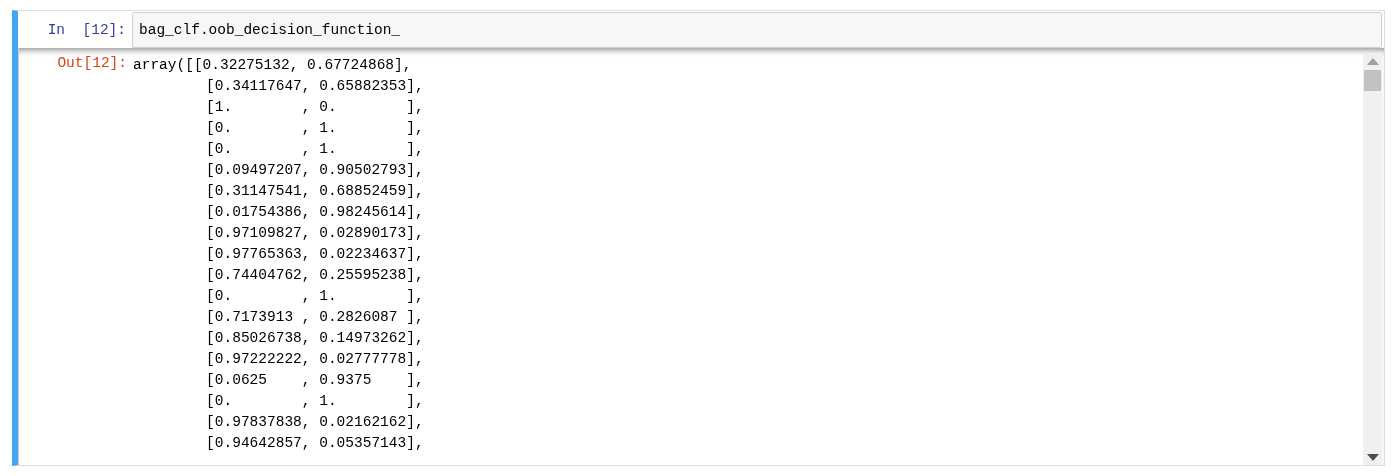 The width and height of the screenshot is (1396, 476). Describe the element at coordinates (314, 443) in the screenshot. I see `output-line: [0.94642857, 0.05357143],` at that location.